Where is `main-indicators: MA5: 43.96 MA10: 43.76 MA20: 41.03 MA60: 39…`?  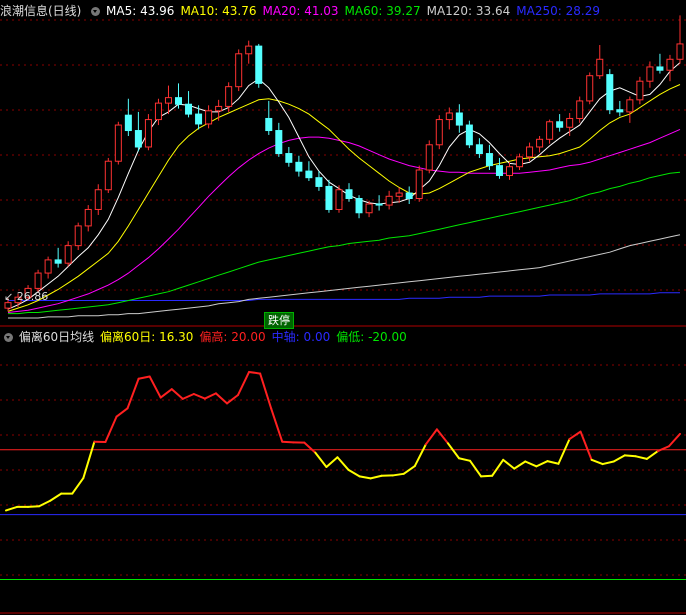 main-indicators: MA5: 43.96 MA10: 43.76 MA20: 41.03 MA60: 39… is located at coordinates (356, 11).